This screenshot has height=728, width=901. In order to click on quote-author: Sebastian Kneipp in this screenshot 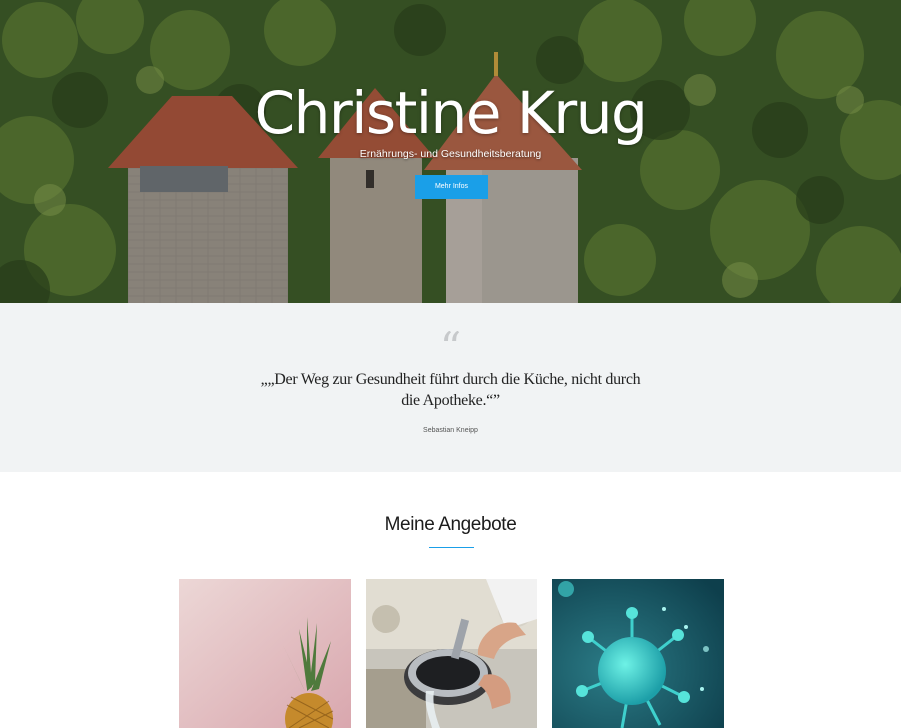, I will do `click(450, 430)`.